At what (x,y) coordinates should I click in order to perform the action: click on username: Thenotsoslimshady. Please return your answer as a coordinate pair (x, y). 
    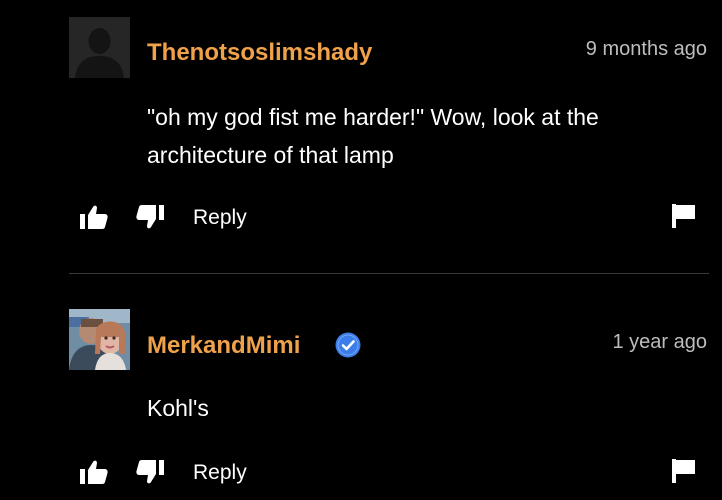
    Looking at the image, I should click on (259, 53).